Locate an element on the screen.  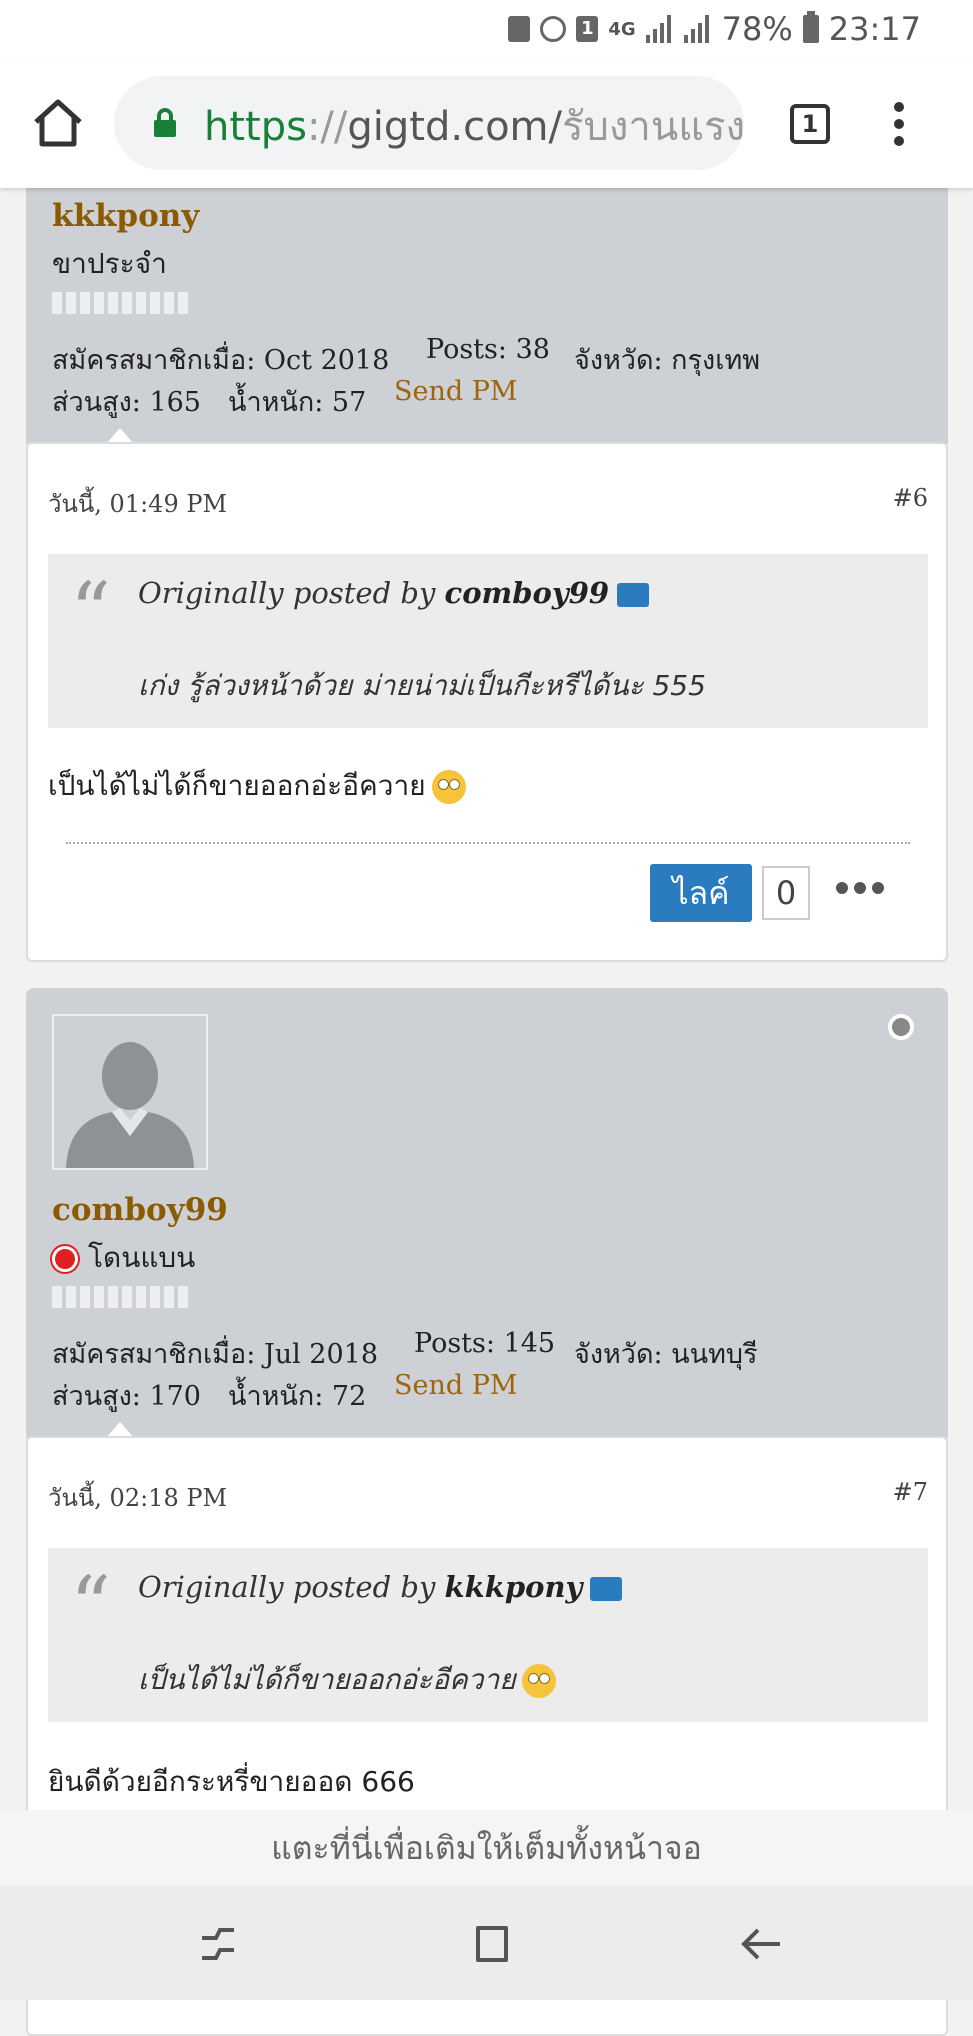
default-avatar-icon is located at coordinates (130, 1092).